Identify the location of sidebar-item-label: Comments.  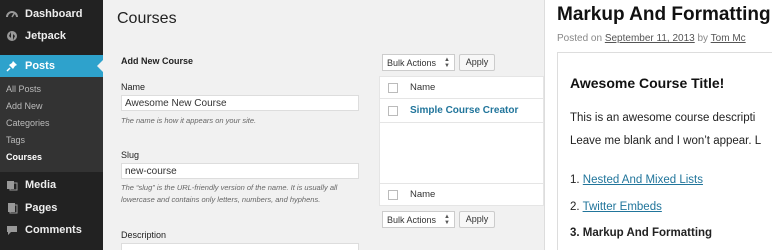
(53, 230).